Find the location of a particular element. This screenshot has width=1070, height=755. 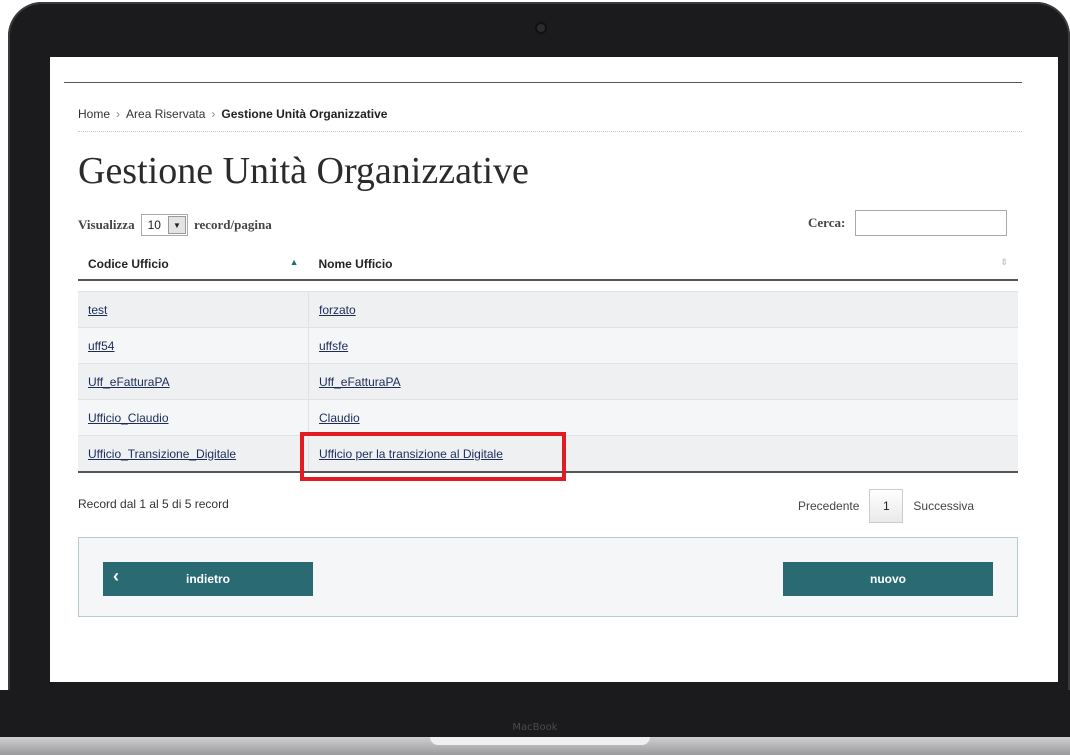

laptop-notch is located at coordinates (540, 741).